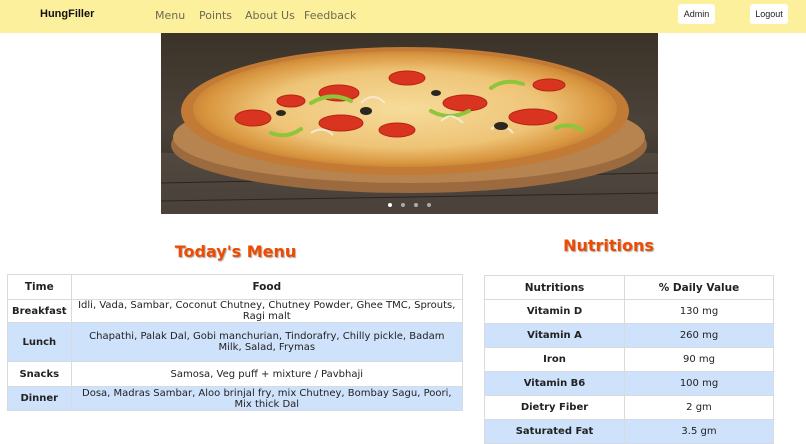 This screenshot has width=806, height=444. I want to click on menu-food-cell: Samosa, Veg puff + mixture / Pavbhaji, so click(267, 374).